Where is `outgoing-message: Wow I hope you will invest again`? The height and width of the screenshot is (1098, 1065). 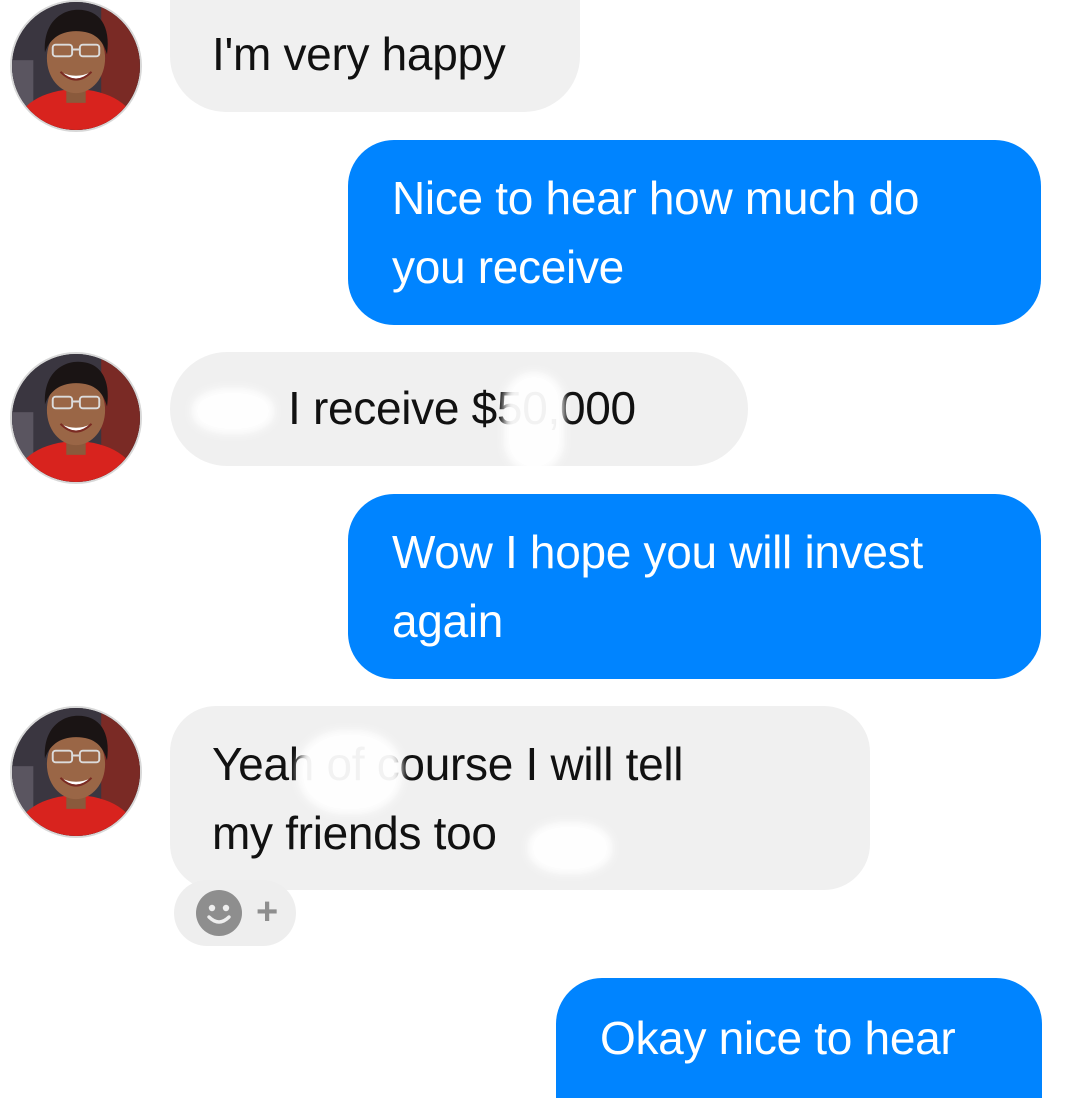 outgoing-message: Wow I hope you will invest again is located at coordinates (694, 586).